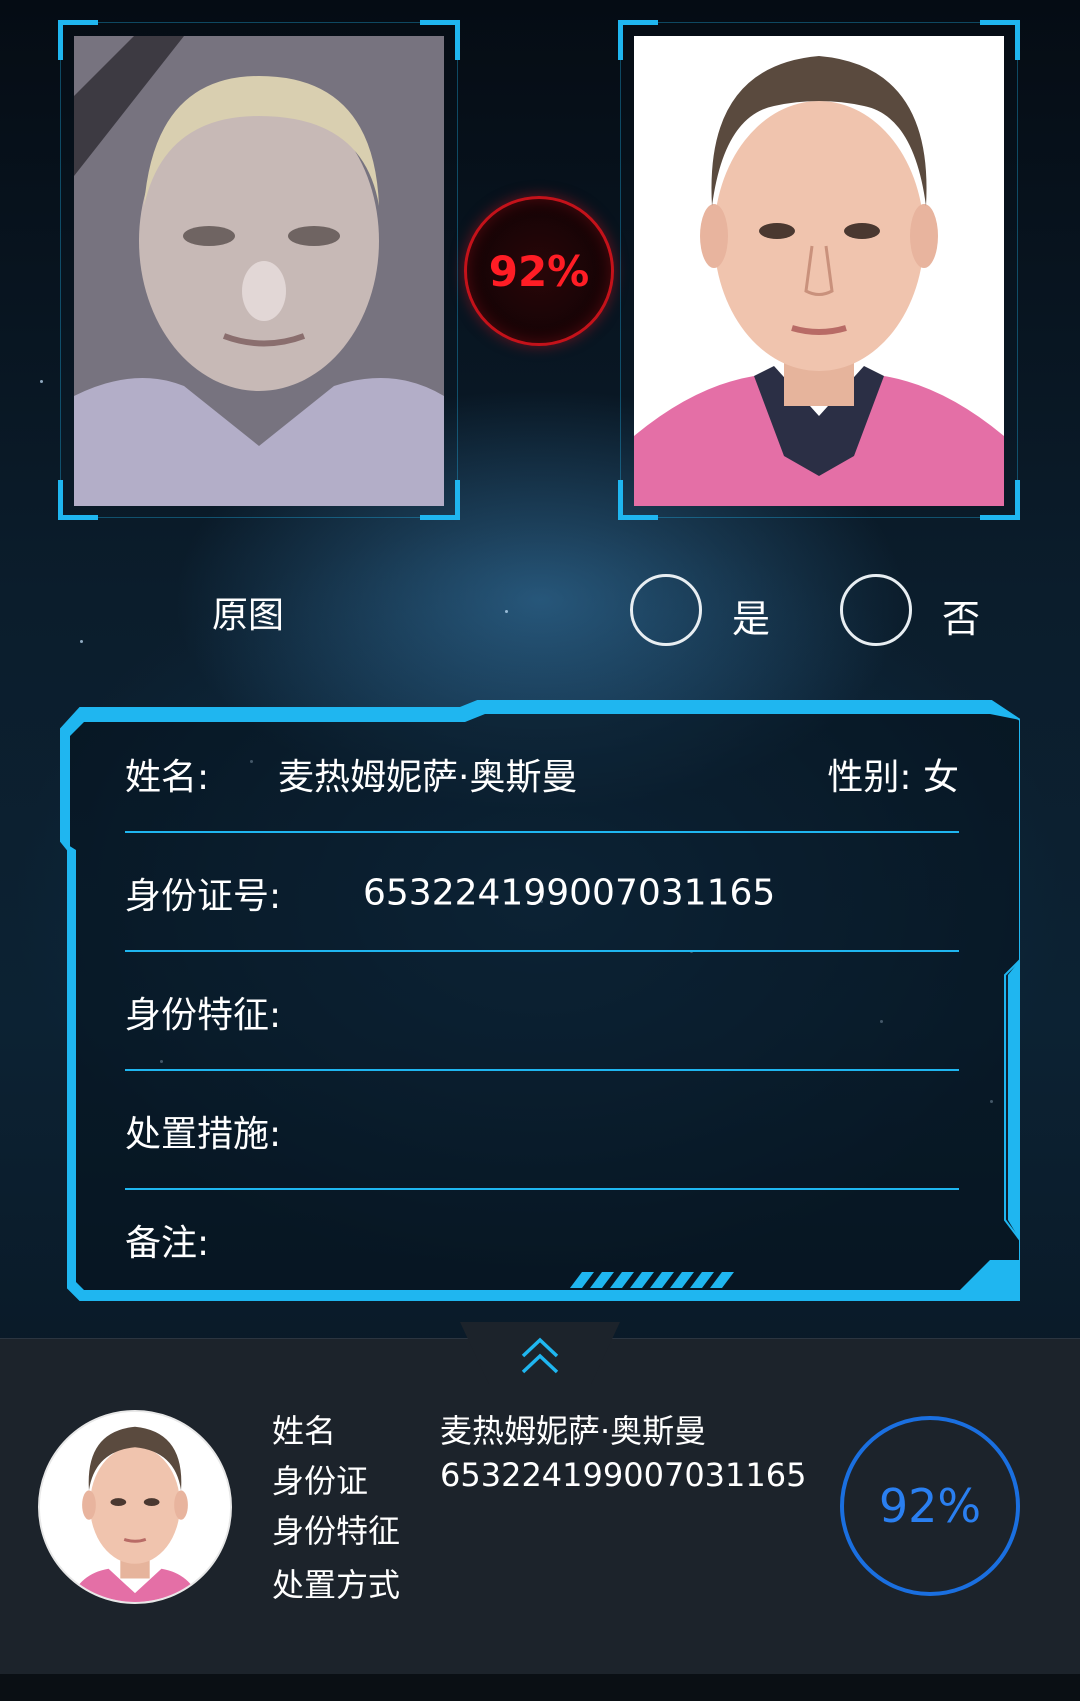  I want to click on id-number-value: 653224199007031165, so click(569, 892).